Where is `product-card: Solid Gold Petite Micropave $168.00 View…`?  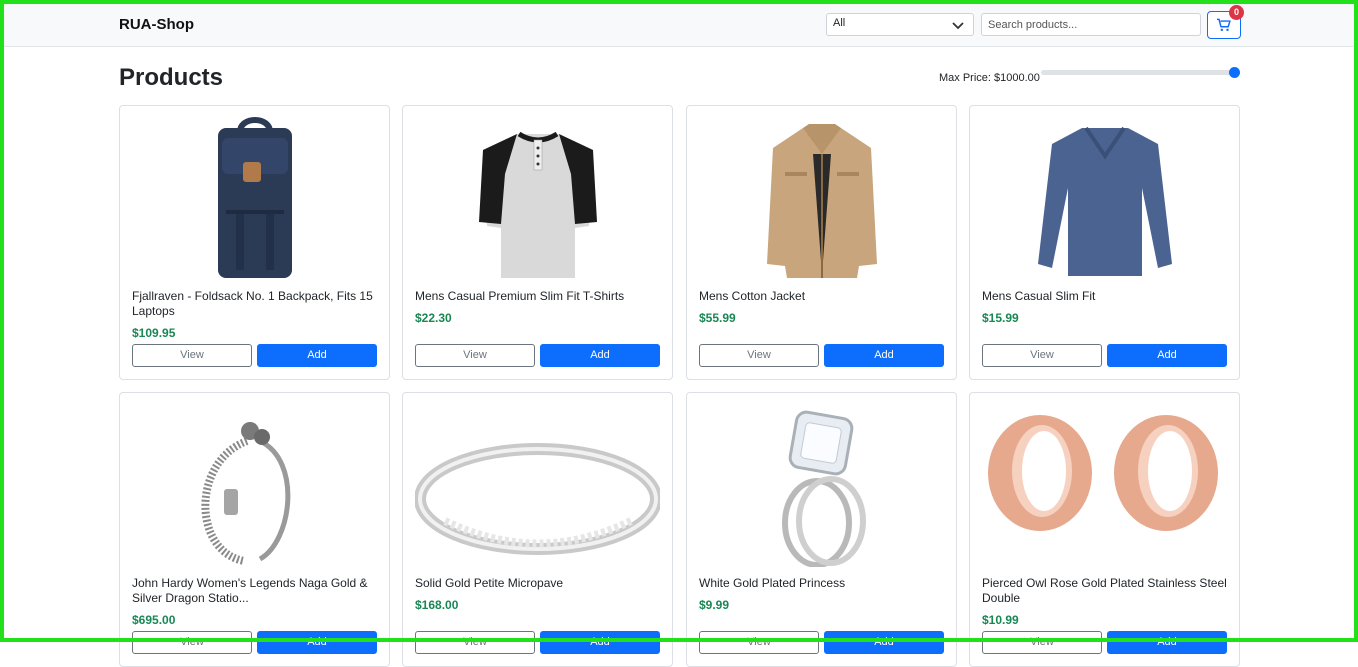
product-card: Solid Gold Petite Micropave $168.00 View… is located at coordinates (537, 529).